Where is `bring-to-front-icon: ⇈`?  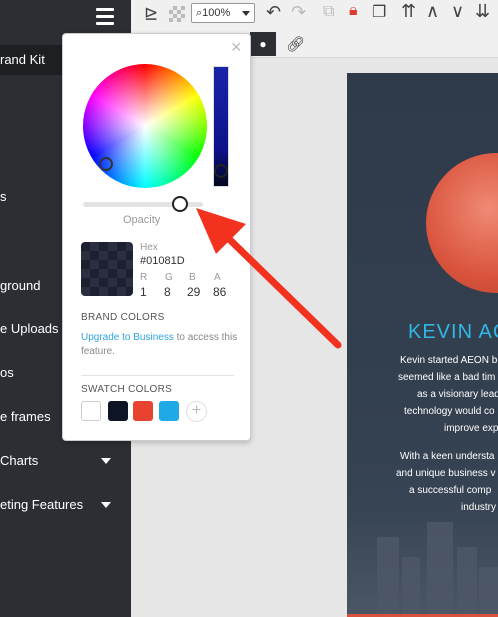 bring-to-front-icon: ⇈ is located at coordinates (408, 11).